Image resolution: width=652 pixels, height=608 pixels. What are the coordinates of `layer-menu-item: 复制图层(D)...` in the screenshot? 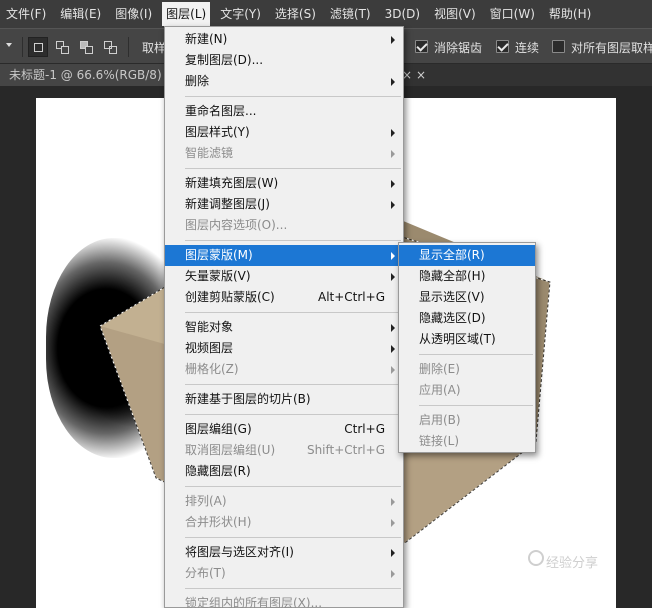 It's located at (284, 60).